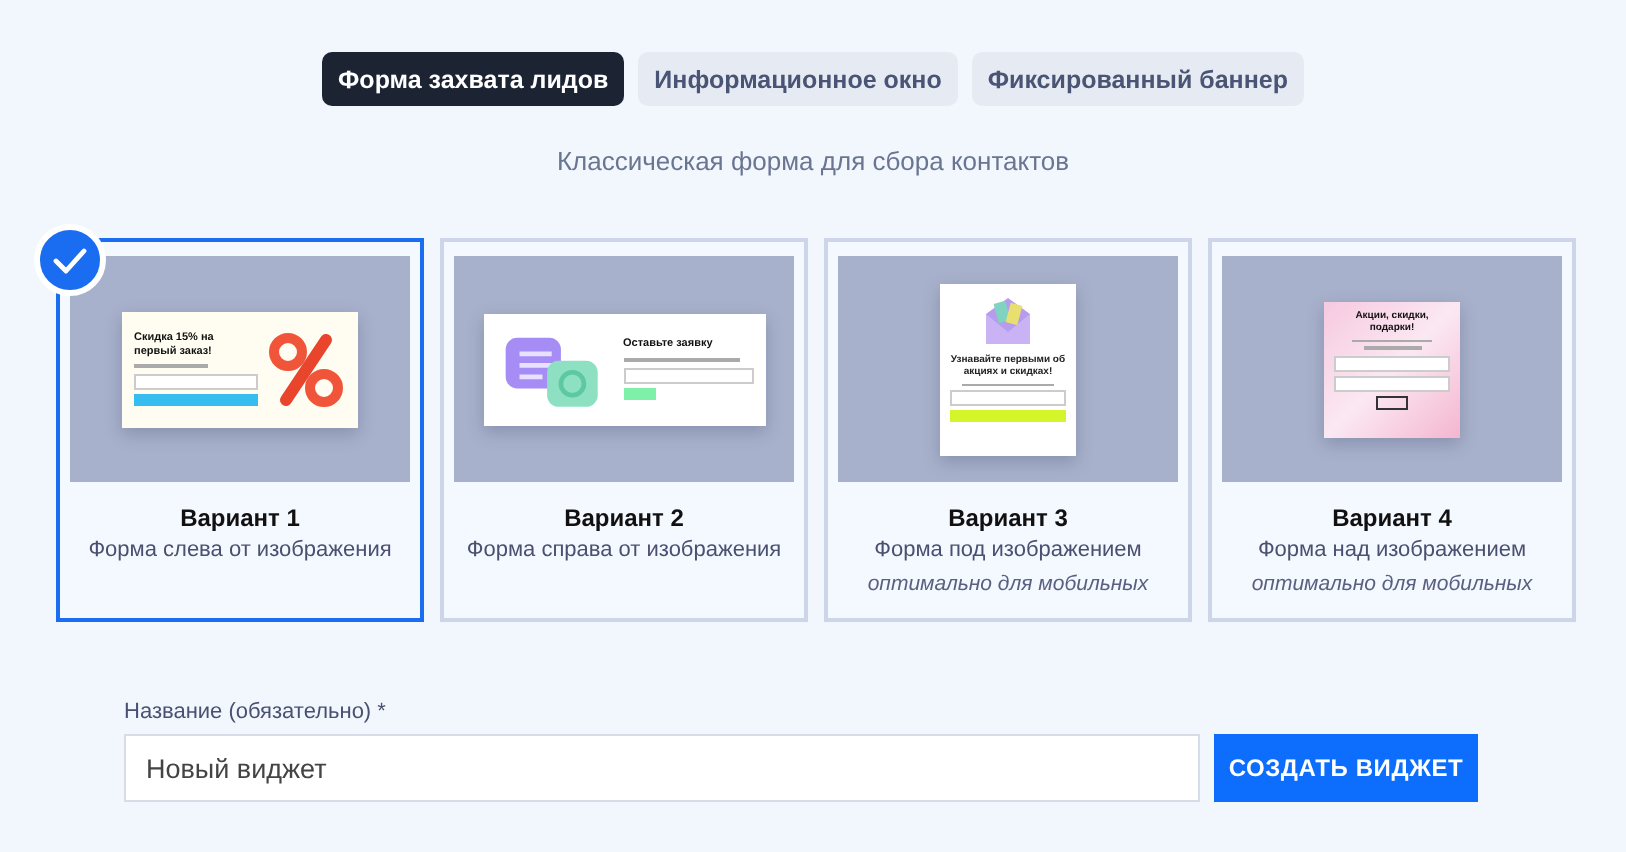  Describe the element at coordinates (1008, 550) in the screenshot. I see `variant-subtitle: Форма под изображением` at that location.